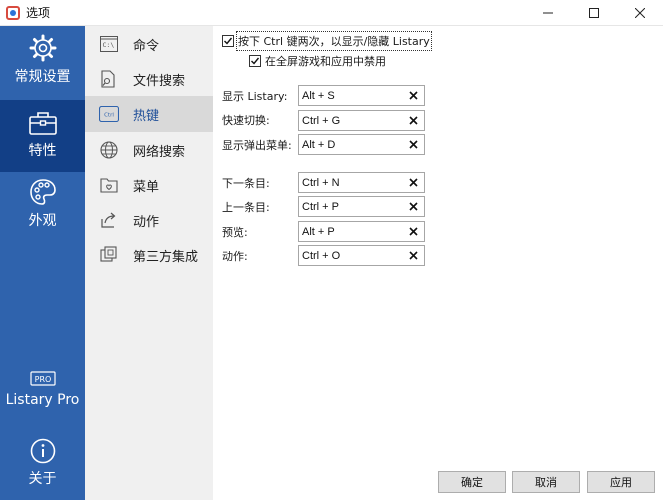  Describe the element at coordinates (42, 479) in the screenshot. I see `sidebar-item-label: 关于` at that location.